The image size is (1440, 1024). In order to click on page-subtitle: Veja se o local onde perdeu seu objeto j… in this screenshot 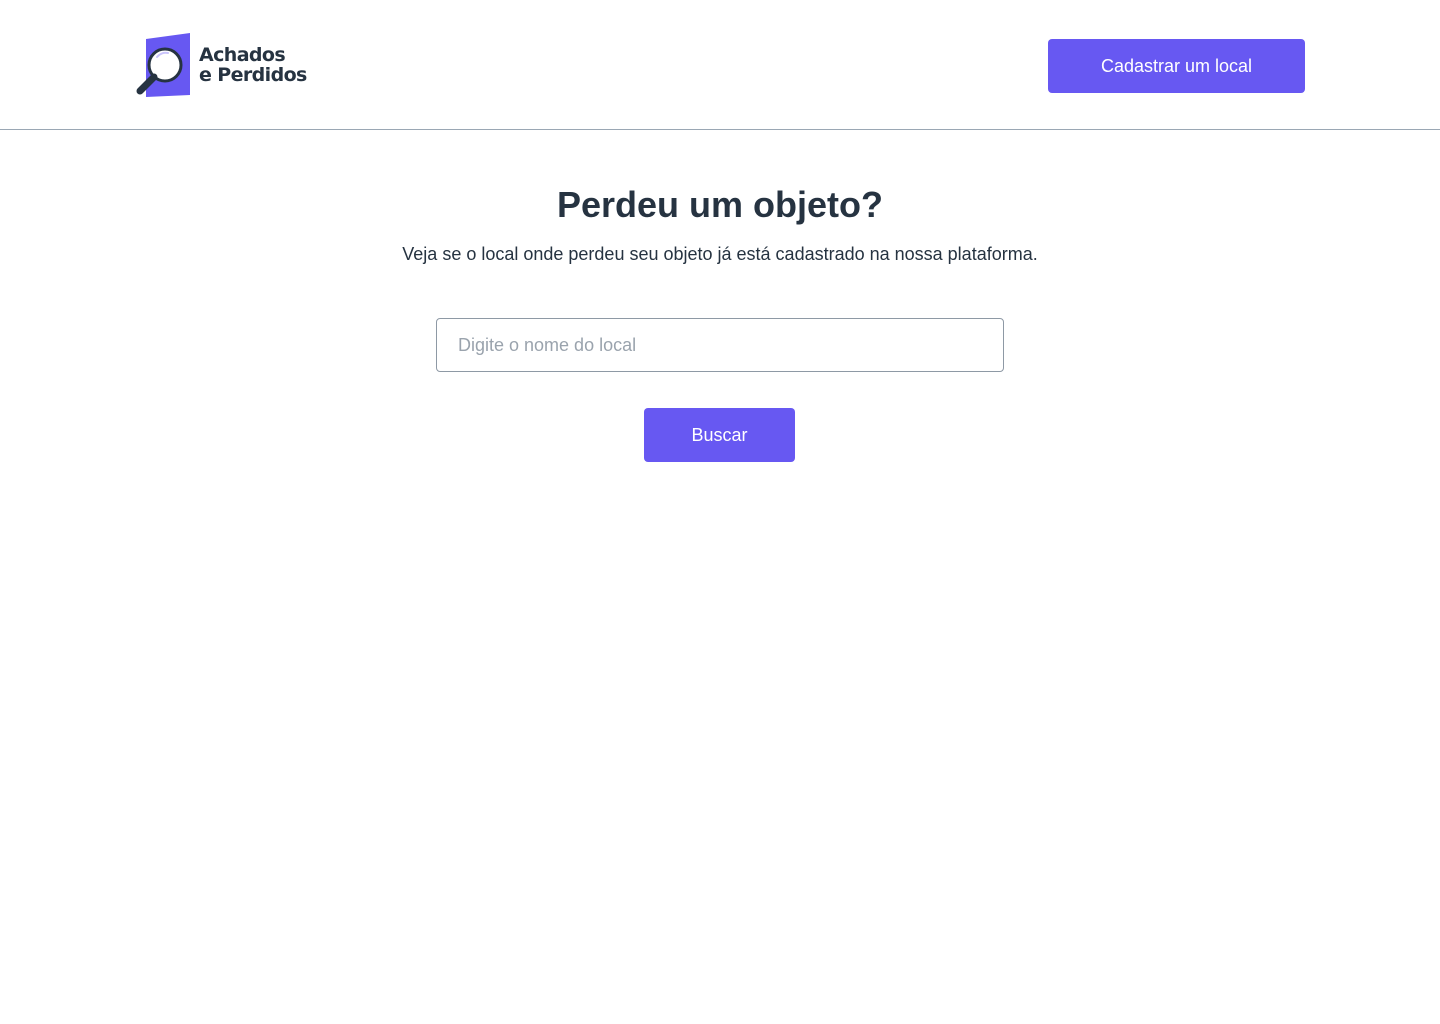, I will do `click(720, 254)`.